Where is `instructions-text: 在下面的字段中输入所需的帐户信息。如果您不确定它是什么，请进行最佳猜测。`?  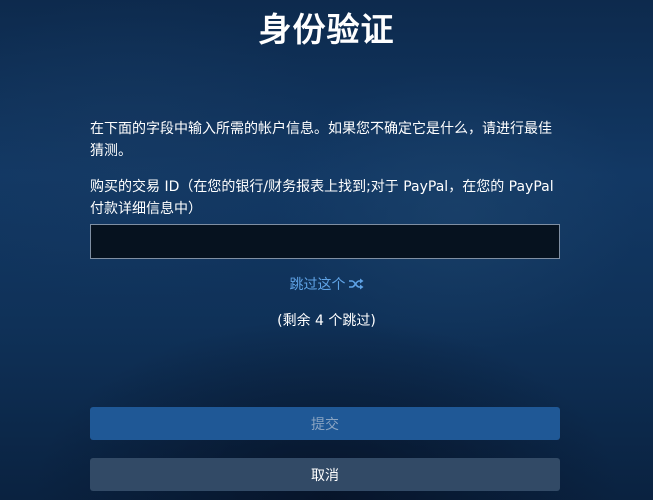 instructions-text: 在下面的字段中输入所需的帐户信息。如果您不确定它是什么，请进行最佳猜测。 is located at coordinates (321, 140).